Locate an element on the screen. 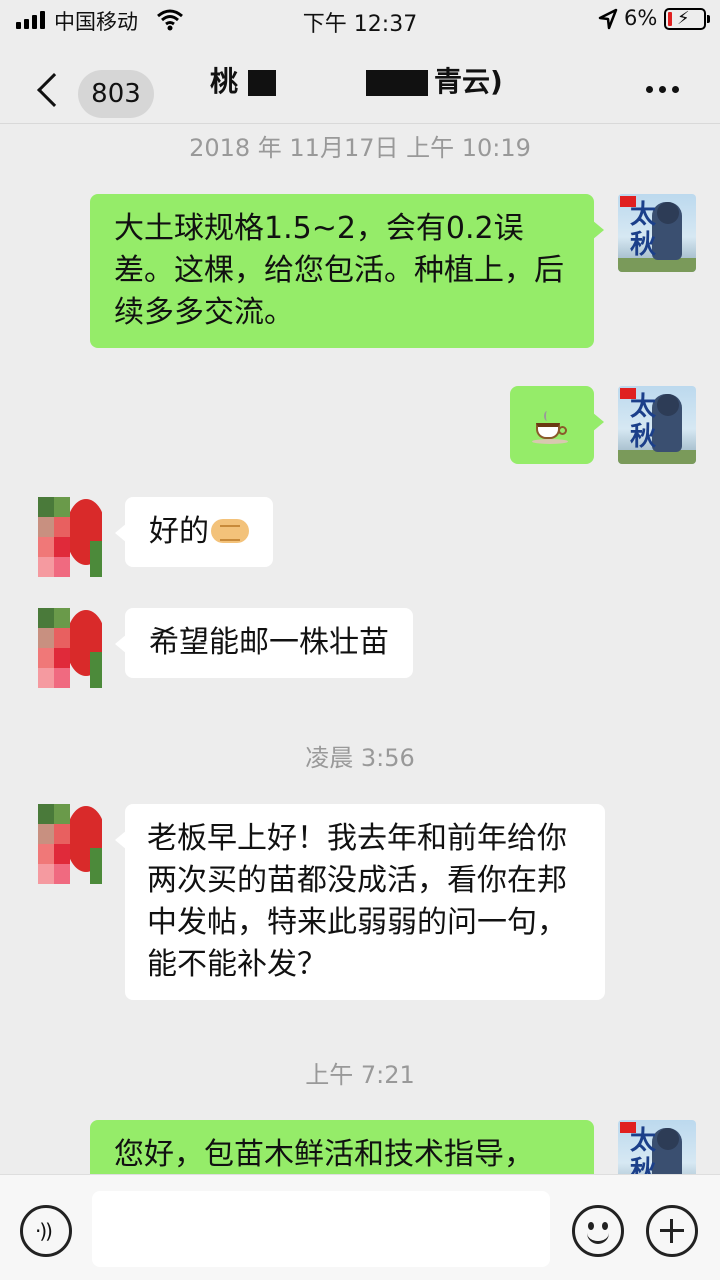 The image size is (720, 1280). message-input is located at coordinates (321, 1229).